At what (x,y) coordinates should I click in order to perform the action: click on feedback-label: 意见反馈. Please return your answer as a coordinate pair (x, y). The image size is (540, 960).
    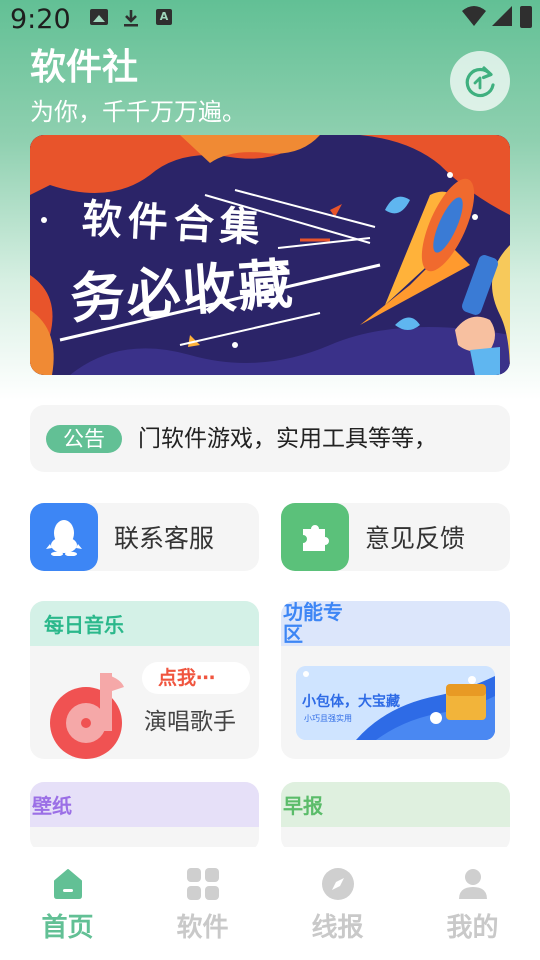
    Looking at the image, I should click on (415, 538).